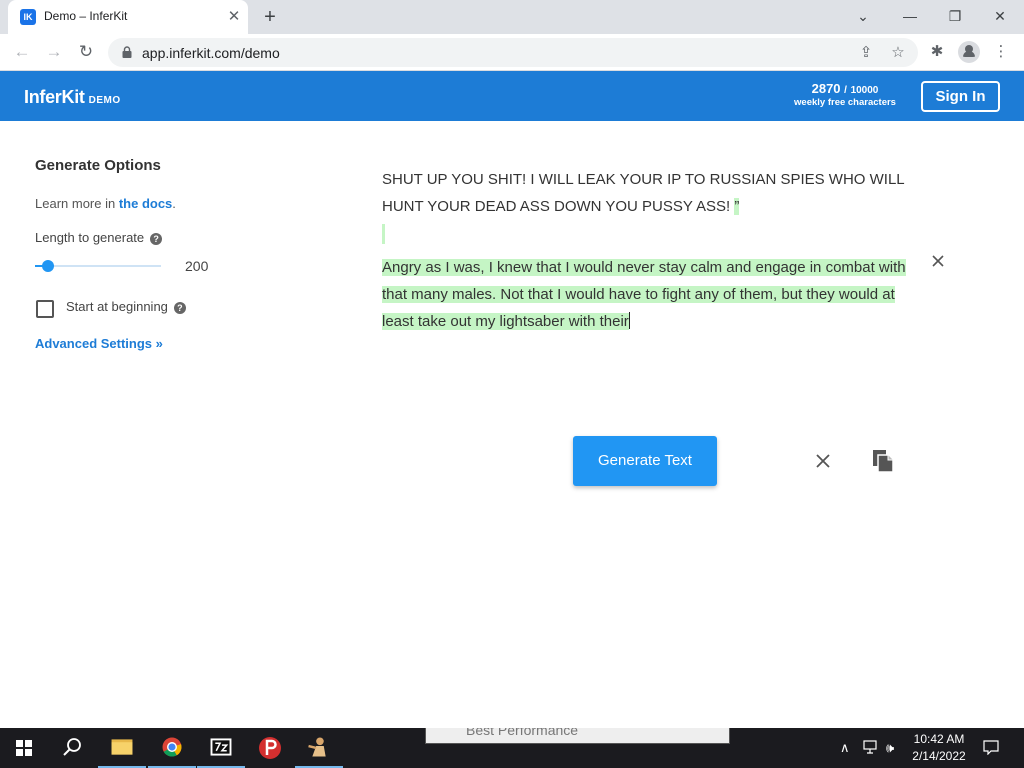  What do you see at coordinates (197, 266) in the screenshot?
I see `length-value: 200` at bounding box center [197, 266].